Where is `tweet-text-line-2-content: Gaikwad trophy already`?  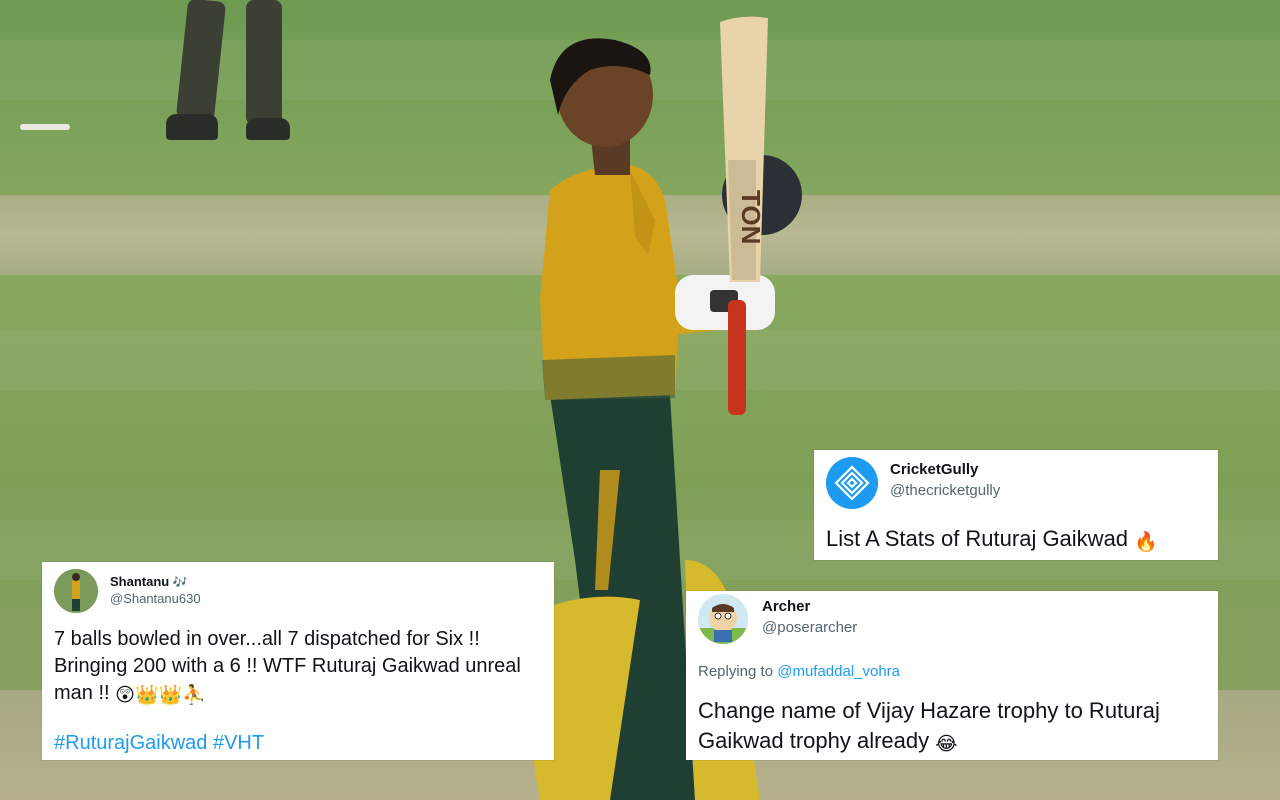
tweet-text-line-2-content: Gaikwad trophy already is located at coordinates (814, 740).